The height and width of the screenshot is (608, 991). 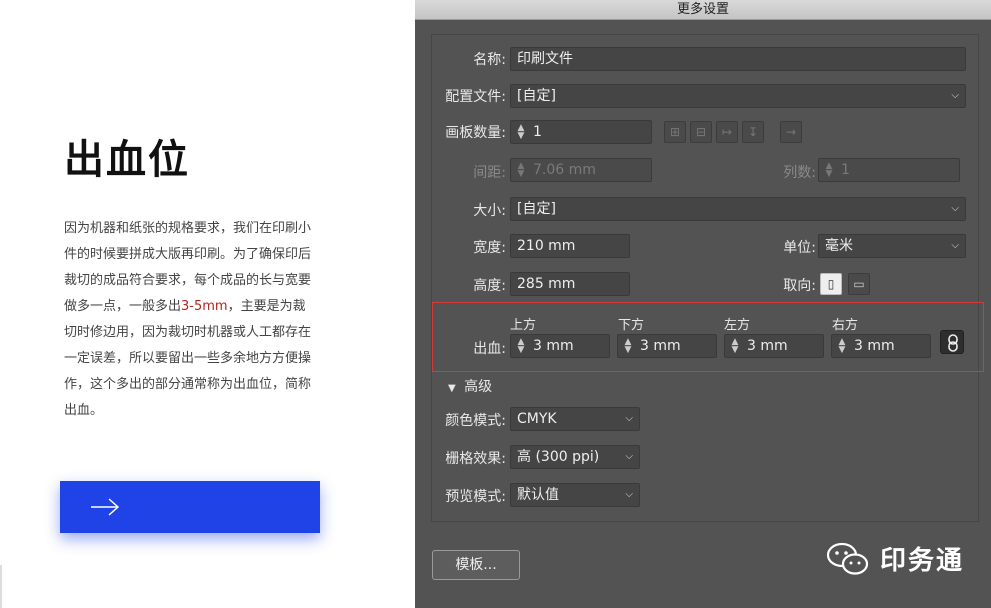 What do you see at coordinates (1, 586) in the screenshot?
I see `divider` at bounding box center [1, 586].